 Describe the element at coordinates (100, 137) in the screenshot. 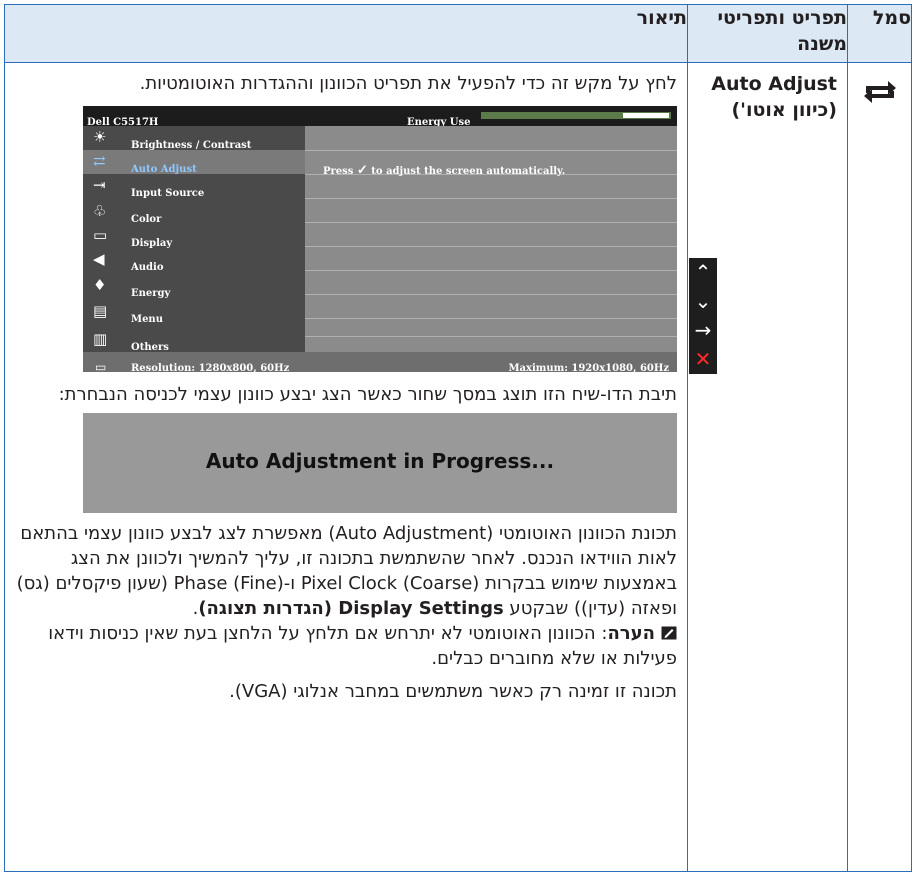

I see `brightness-icon: ☀` at that location.